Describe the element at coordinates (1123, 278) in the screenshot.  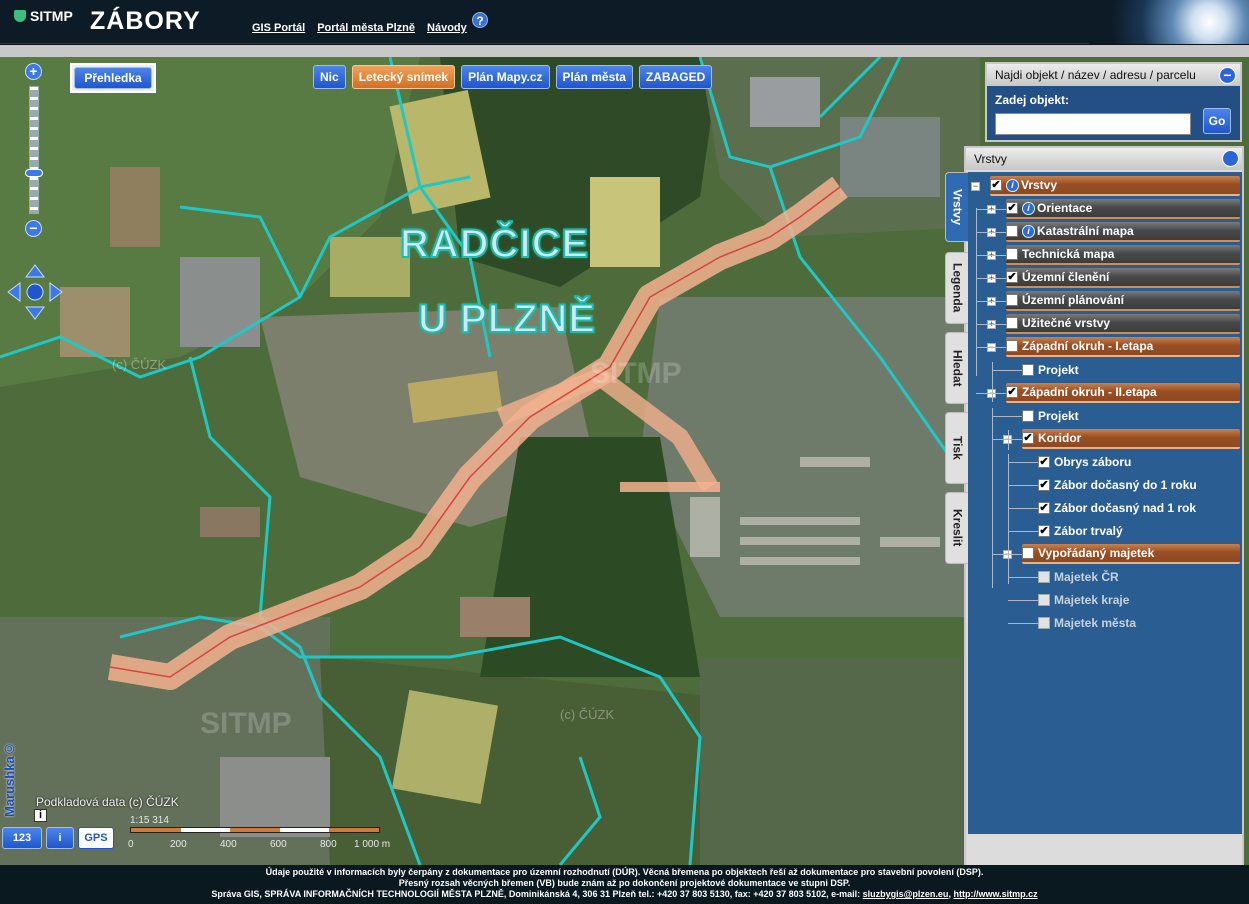
I see `layer-row: ✔ Územní členění` at that location.